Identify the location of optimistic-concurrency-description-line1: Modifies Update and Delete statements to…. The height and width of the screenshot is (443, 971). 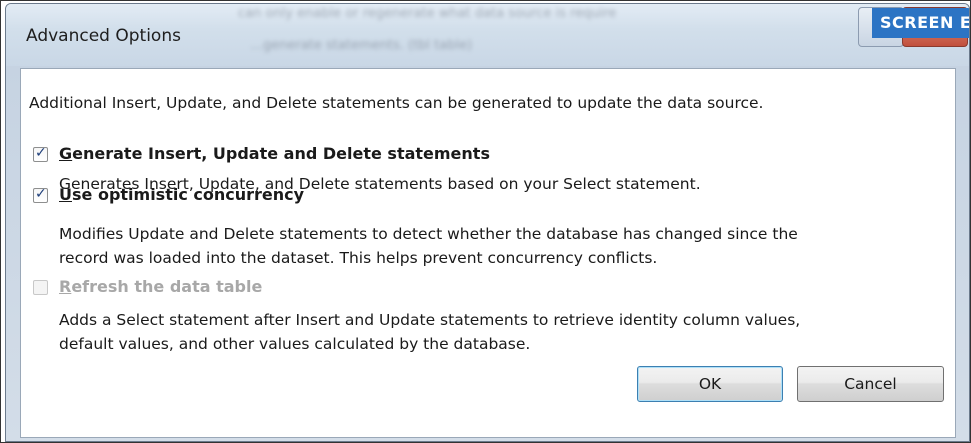
(428, 234).